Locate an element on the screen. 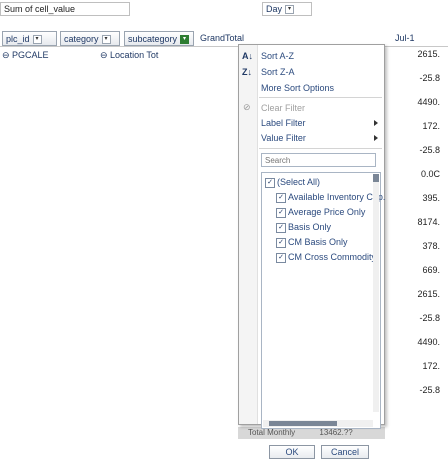 Image resolution: width=448 pixels, height=459 pixels. filter-list-item: ✓ Basis Only is located at coordinates (303, 227).